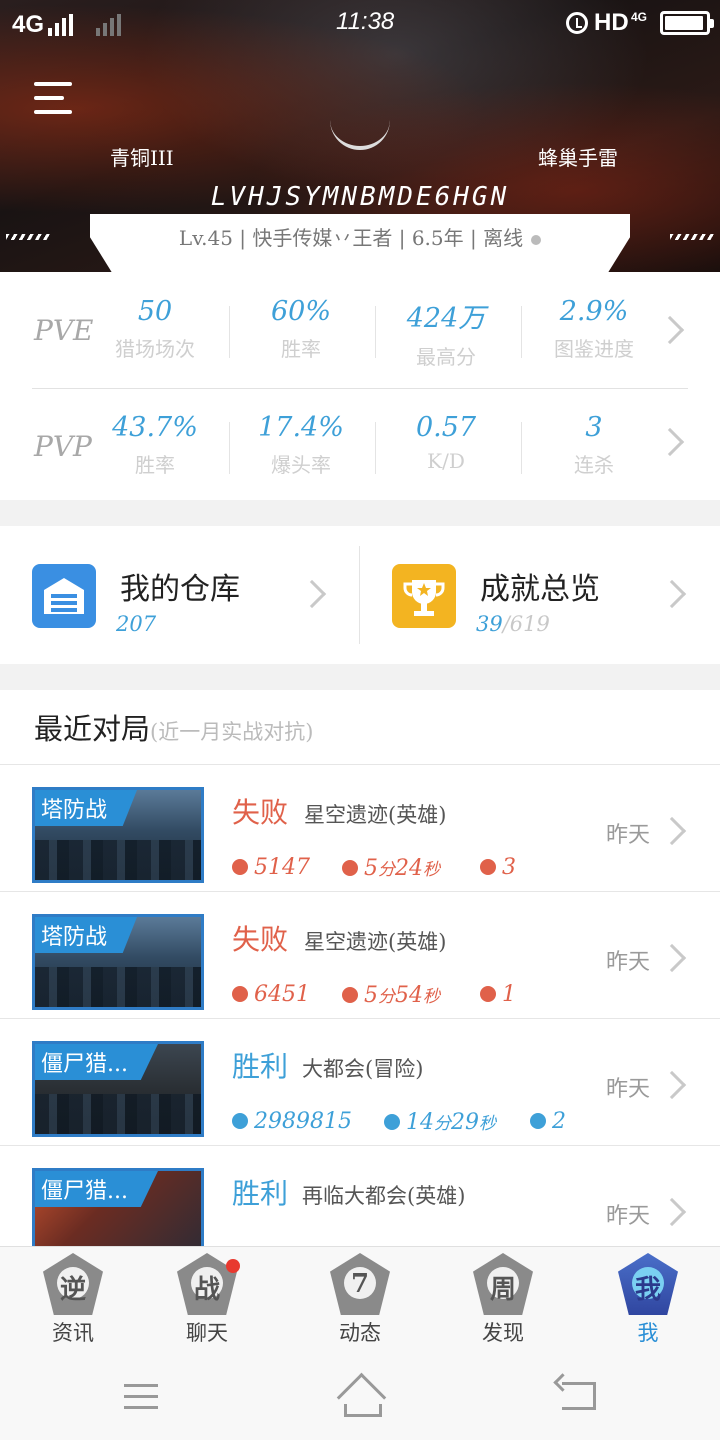 Image resolution: width=720 pixels, height=1440 pixels. Describe the element at coordinates (282, 994) in the screenshot. I see `score-value: 6451` at that location.